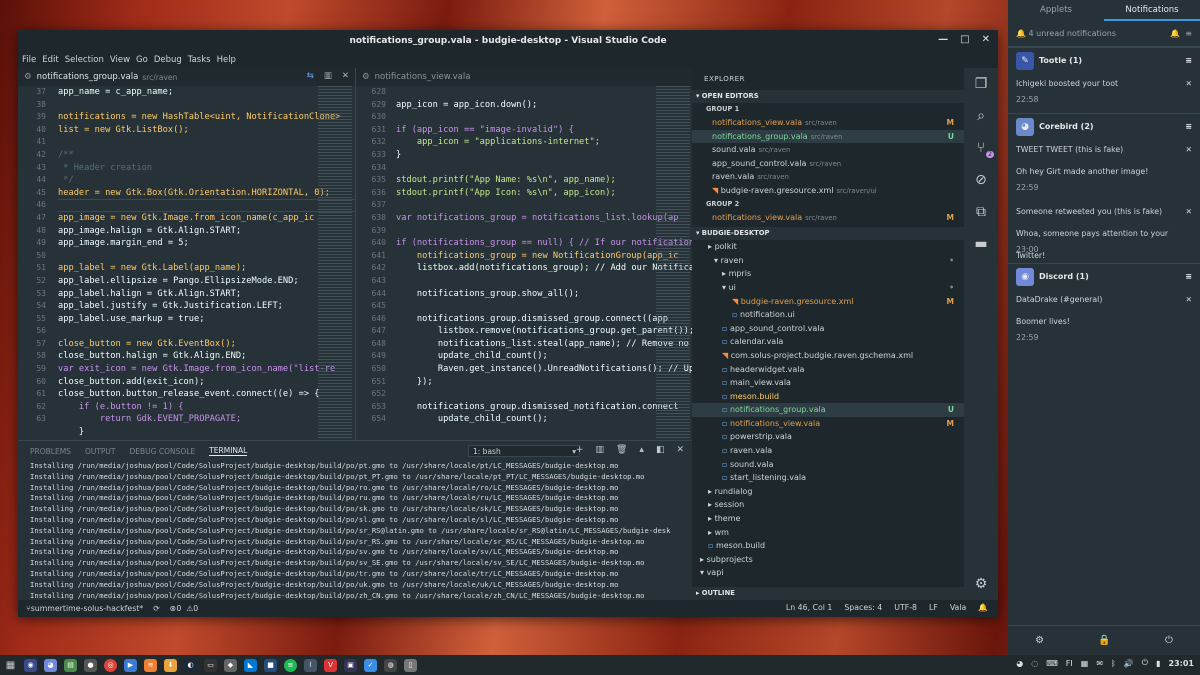 The height and width of the screenshot is (675, 1200). What do you see at coordinates (828, 573) in the screenshot?
I see `folder-item: ▾ vapi` at bounding box center [828, 573].